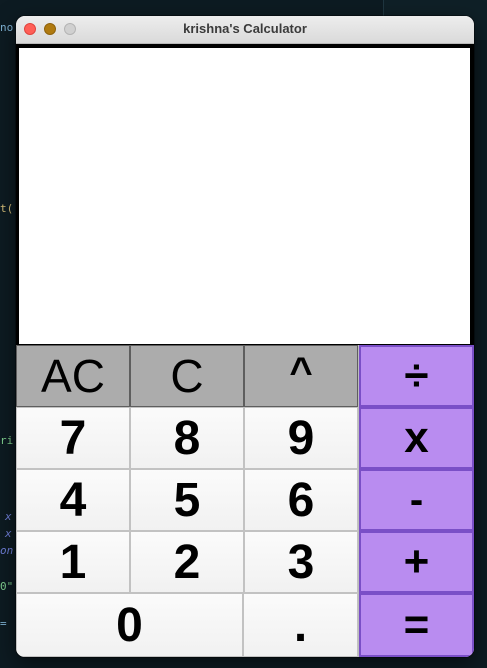  Describe the element at coordinates (73, 376) in the screenshot. I see `all-clear-button: AC` at that location.